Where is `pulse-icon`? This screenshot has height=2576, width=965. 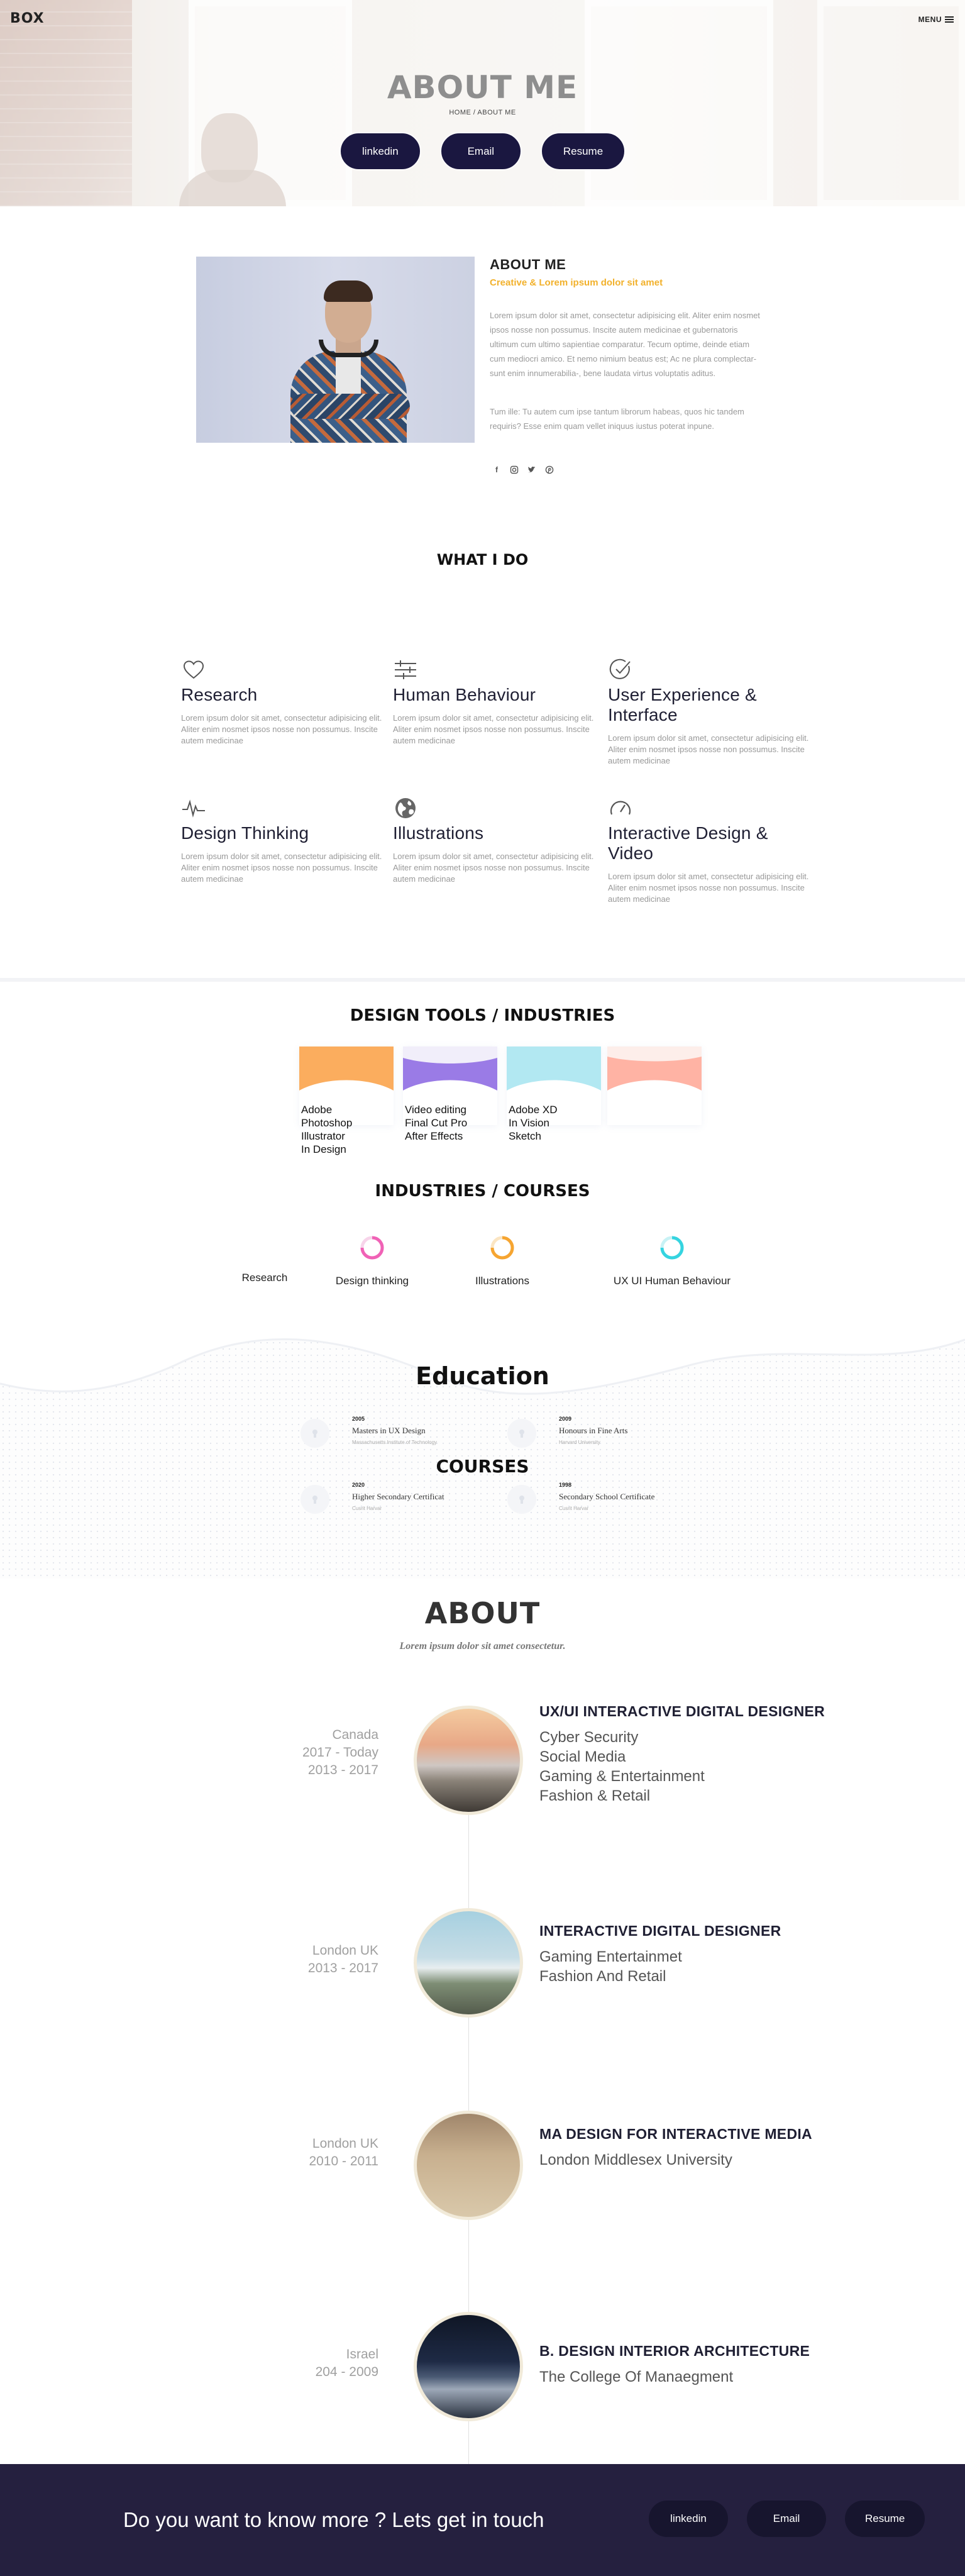
pulse-icon is located at coordinates (193, 808).